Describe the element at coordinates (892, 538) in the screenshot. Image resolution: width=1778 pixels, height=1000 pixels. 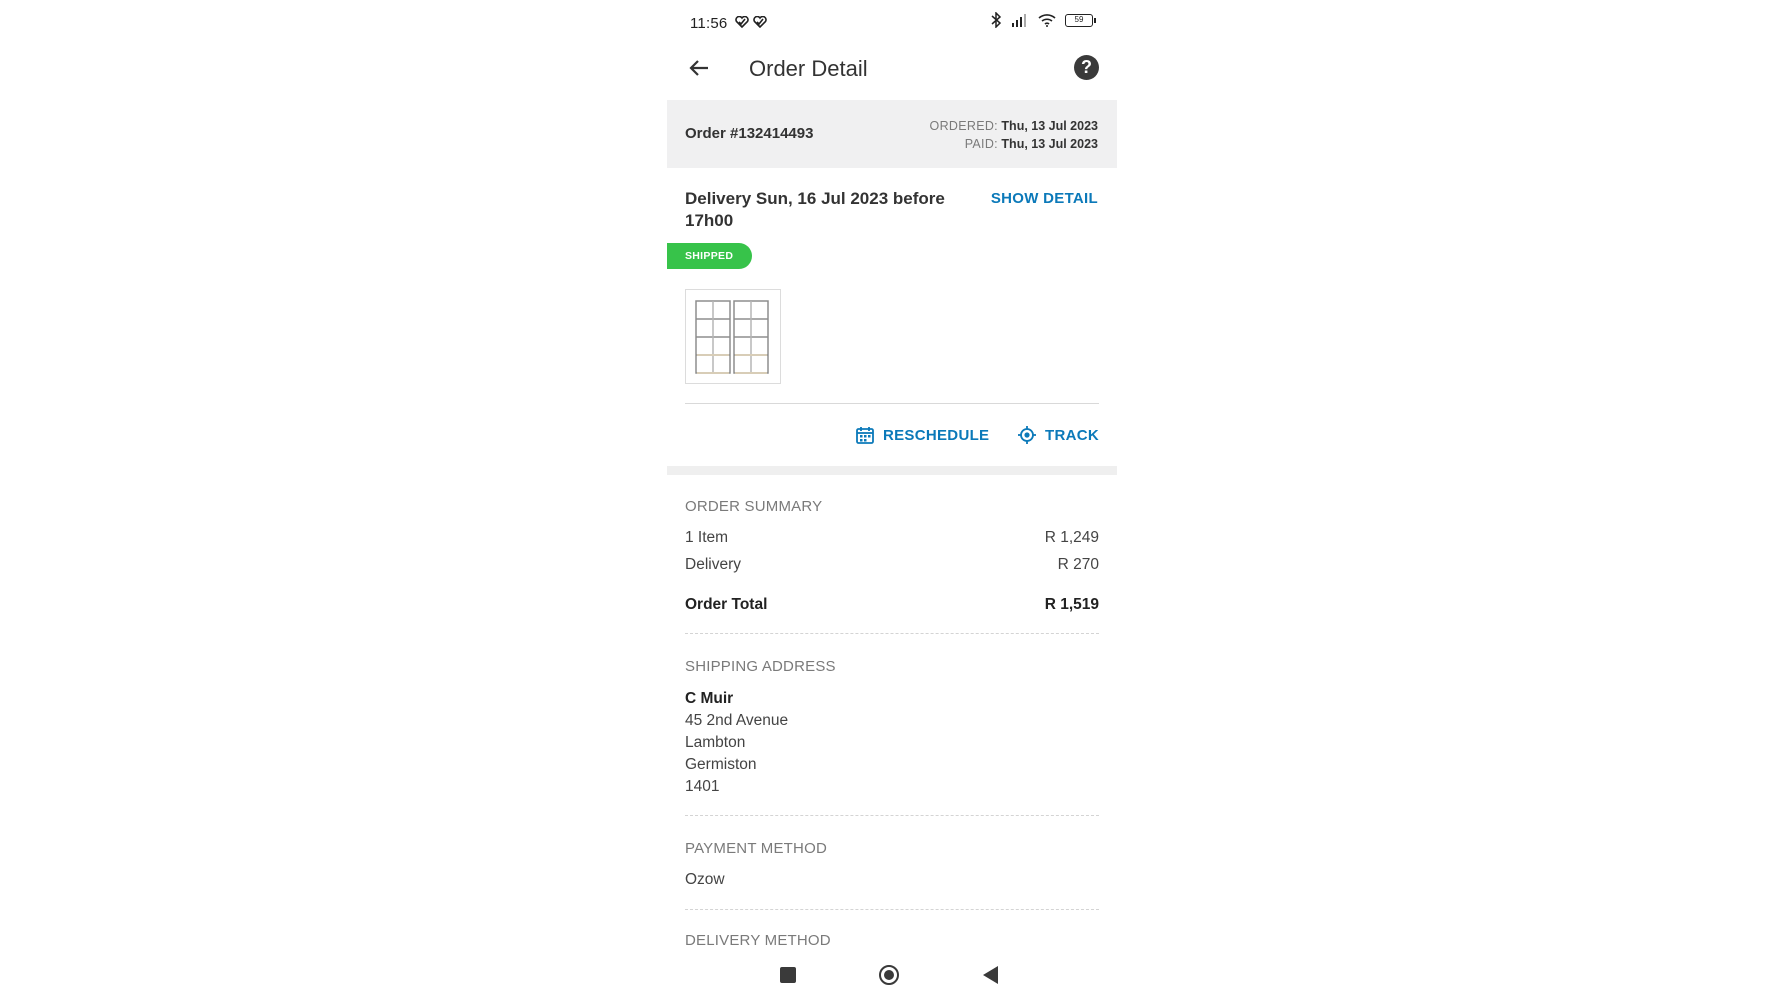
I see `summary-items-row: 1 Item R 1,249` at that location.